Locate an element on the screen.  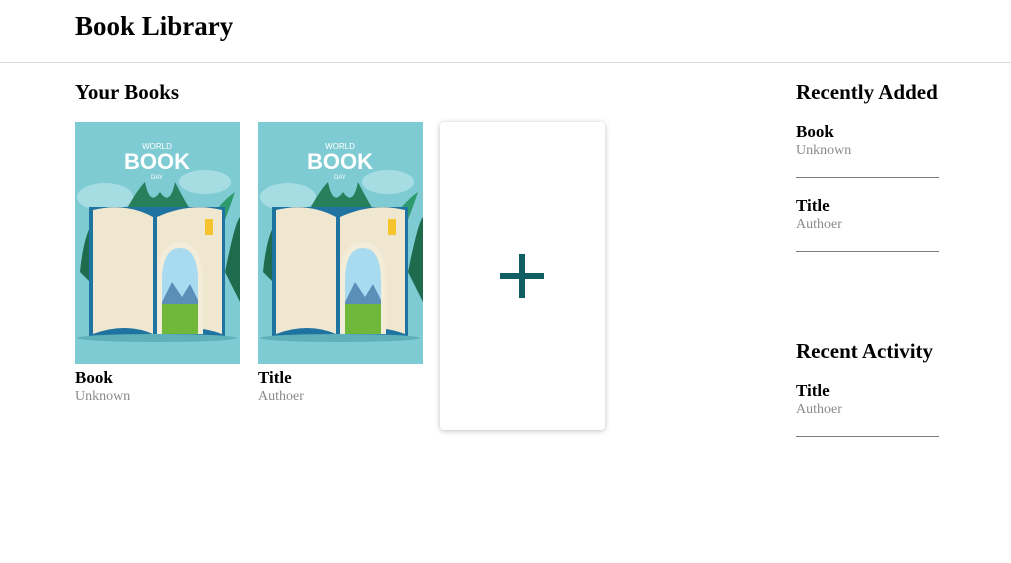
add-book-button is located at coordinates (522, 276).